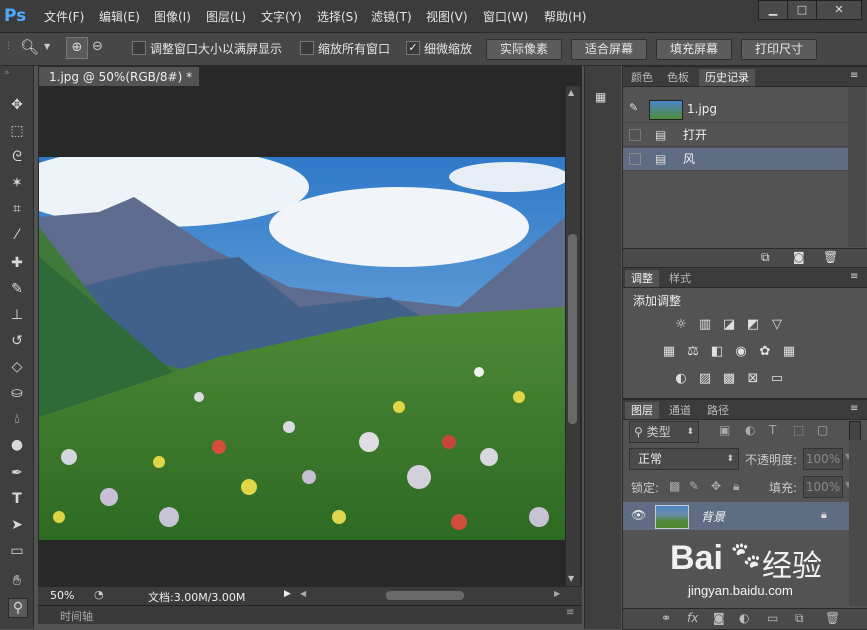 The height and width of the screenshot is (630, 867). I want to click on blend-mode-select: 正常 ⬍, so click(684, 459).